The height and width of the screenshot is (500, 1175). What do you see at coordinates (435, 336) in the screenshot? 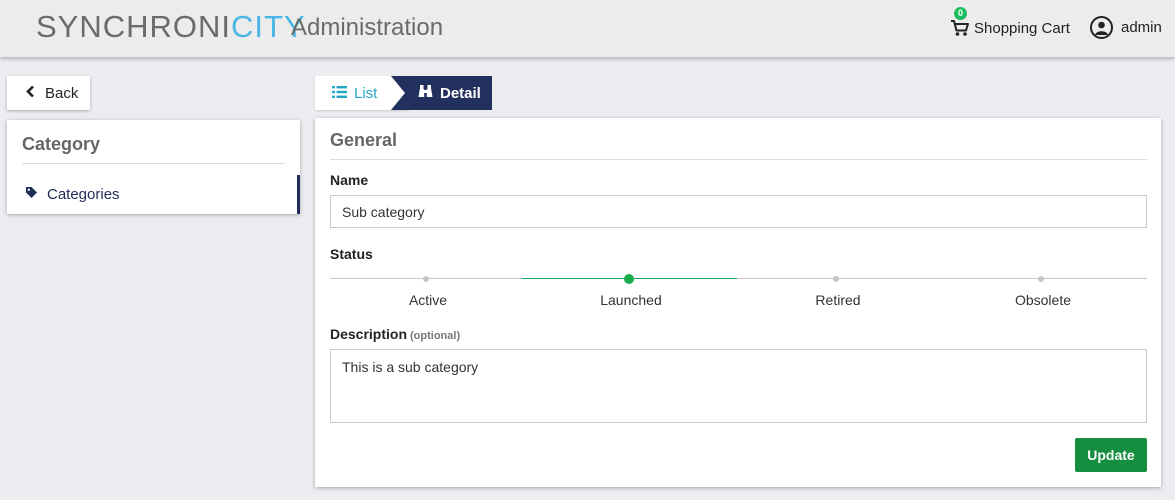
I see `optional-hint: (optional)` at bounding box center [435, 336].